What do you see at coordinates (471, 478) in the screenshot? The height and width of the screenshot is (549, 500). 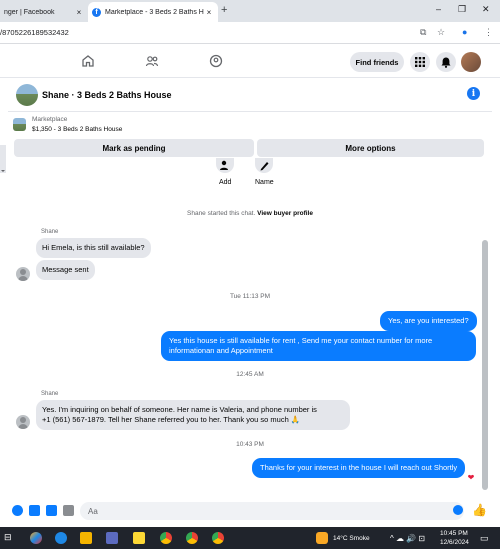 I see `heart-reaction-icon: ❤` at bounding box center [471, 478].